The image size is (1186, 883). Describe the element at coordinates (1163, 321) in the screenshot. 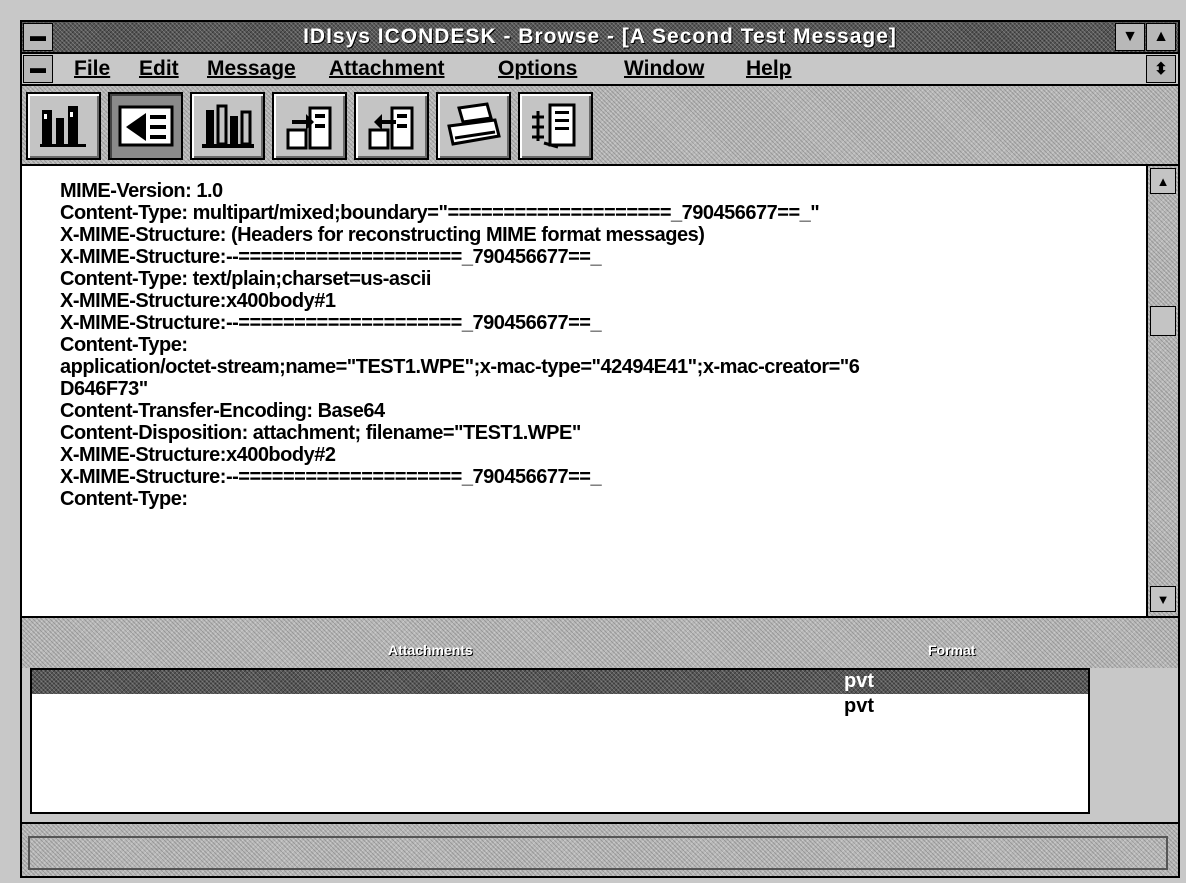

I see `scroll-thumb` at that location.